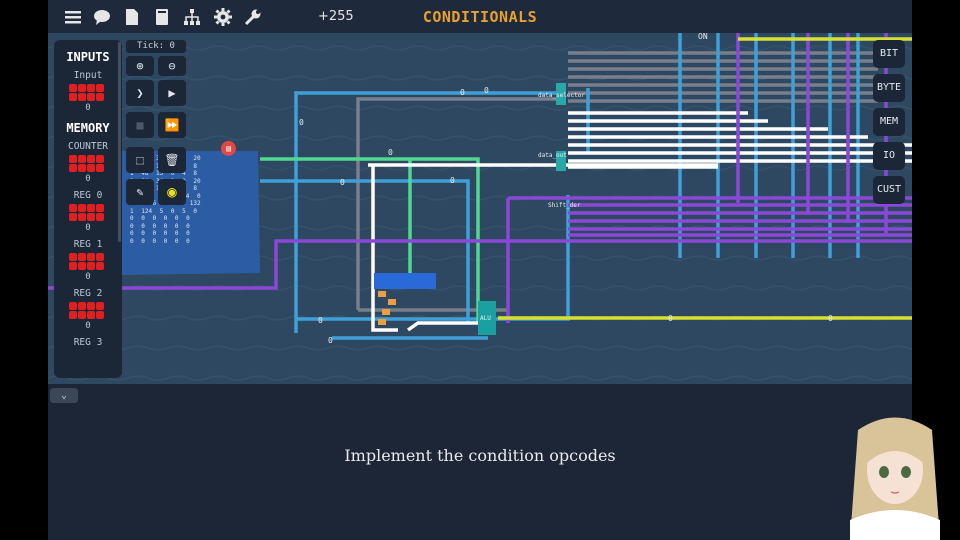  What do you see at coordinates (172, 160) in the screenshot?
I see `delete-button: 🗑` at bounding box center [172, 160].